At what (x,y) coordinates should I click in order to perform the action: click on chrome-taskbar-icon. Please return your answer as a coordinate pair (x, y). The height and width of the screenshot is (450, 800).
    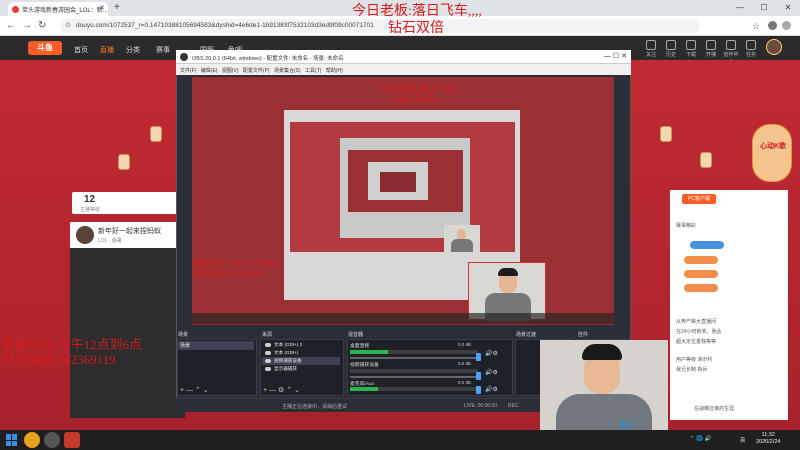
    Looking at the image, I should click on (32, 440).